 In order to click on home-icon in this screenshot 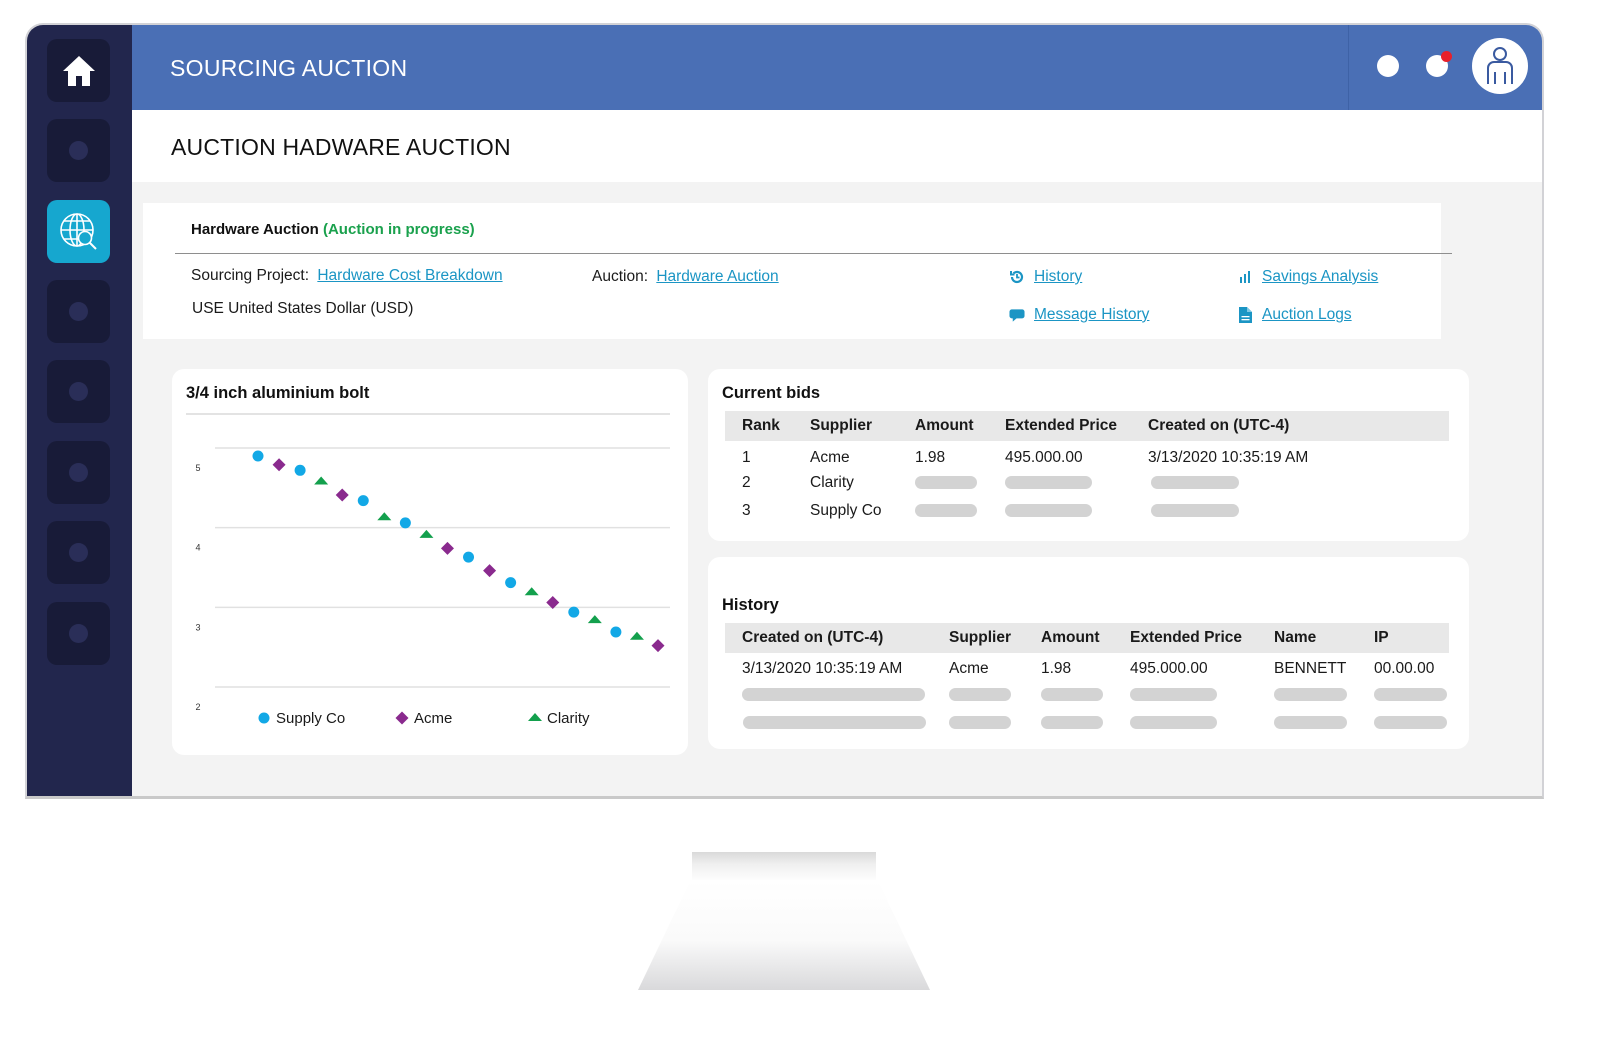, I will do `click(78, 70)`.